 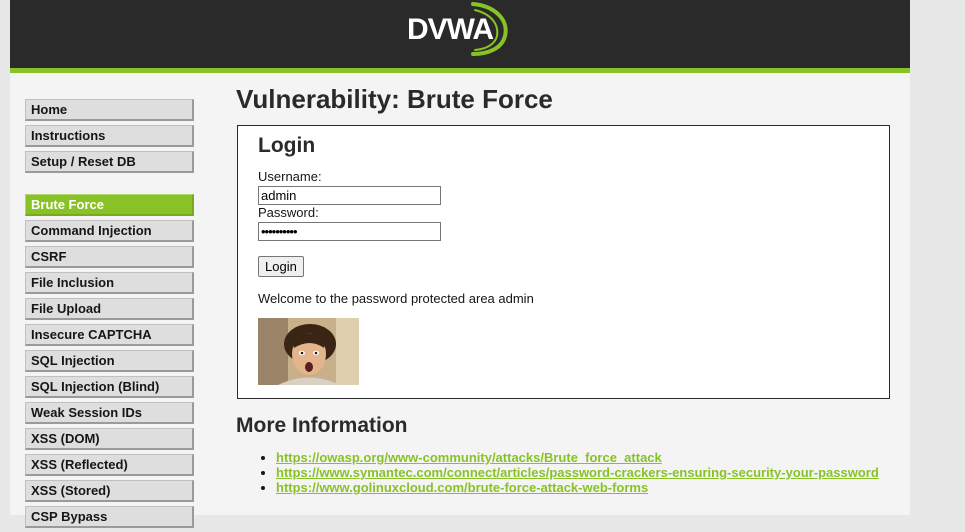 I want to click on password-label: Password:, so click(x=288, y=212).